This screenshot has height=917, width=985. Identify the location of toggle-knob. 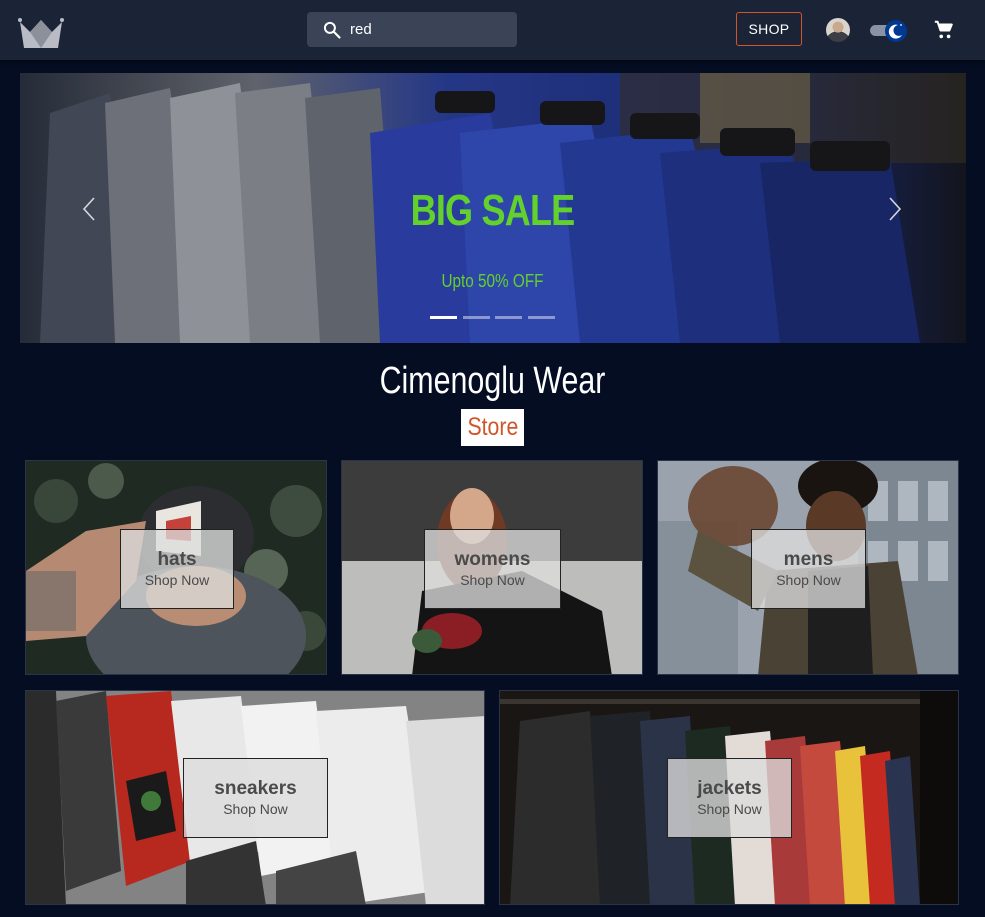
(896, 31).